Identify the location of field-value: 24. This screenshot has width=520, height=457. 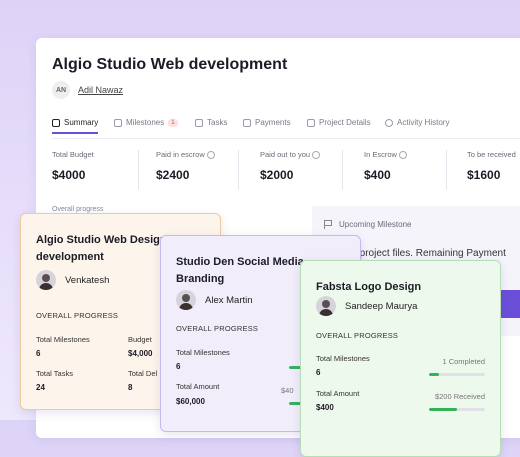
(40, 387).